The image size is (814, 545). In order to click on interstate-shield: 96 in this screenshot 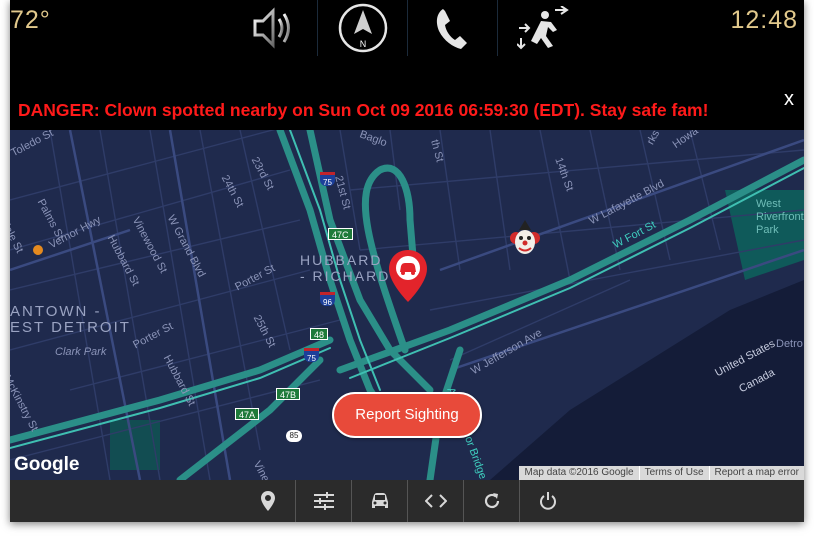, I will do `click(327, 299)`.